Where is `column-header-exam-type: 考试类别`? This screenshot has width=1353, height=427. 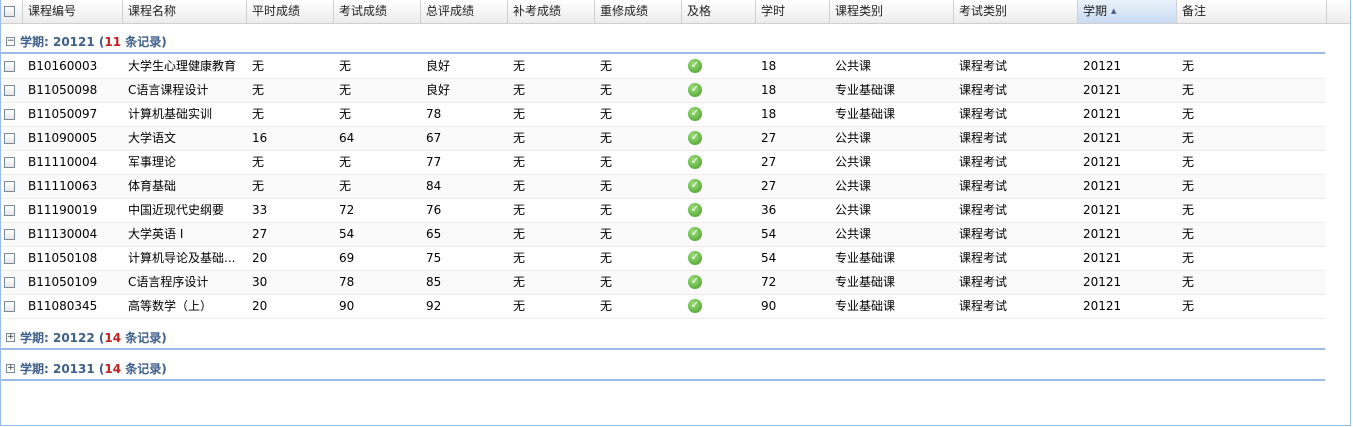 column-header-exam-type: 考试类别 is located at coordinates (1016, 11).